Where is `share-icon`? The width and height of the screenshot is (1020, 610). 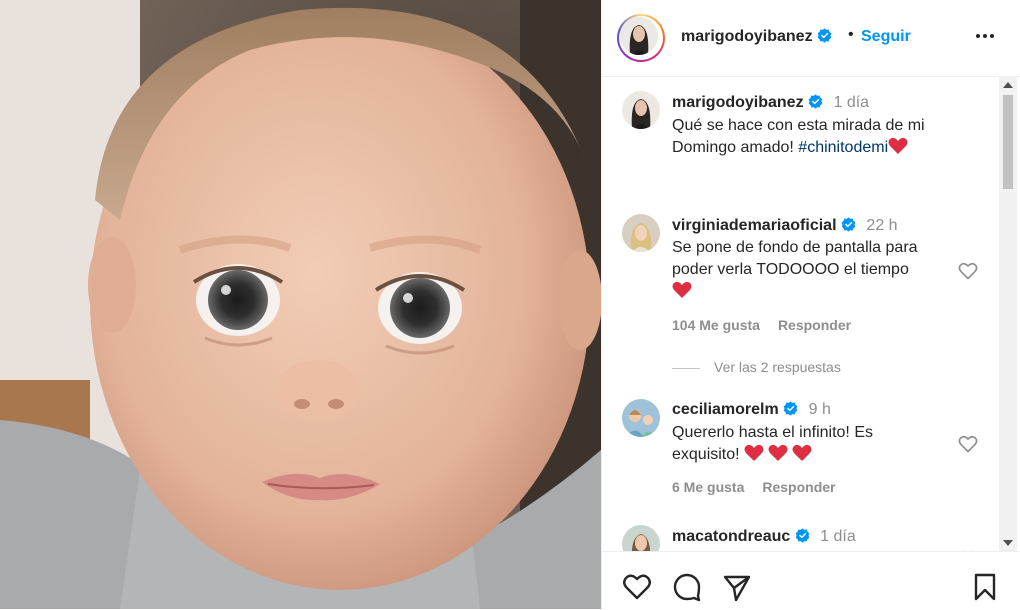 share-icon is located at coordinates (737, 587).